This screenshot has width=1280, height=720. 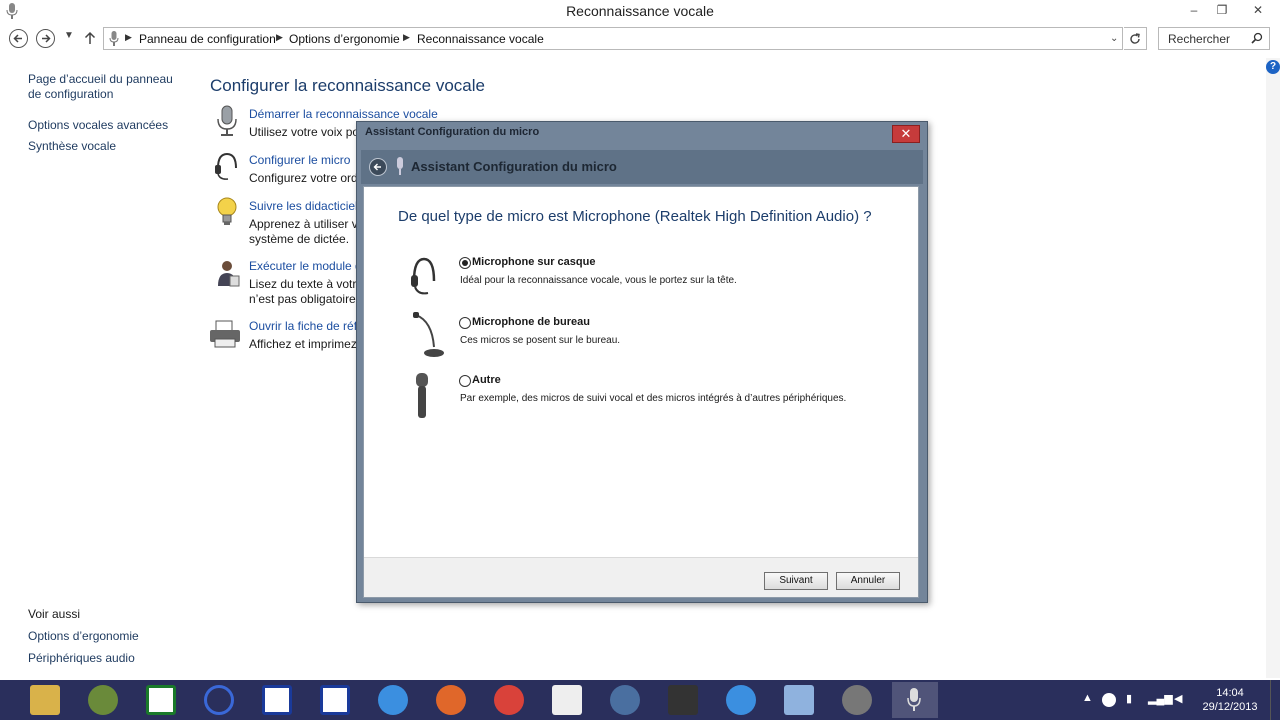 I want to click on refresh-icon, so click(x=1135, y=38).